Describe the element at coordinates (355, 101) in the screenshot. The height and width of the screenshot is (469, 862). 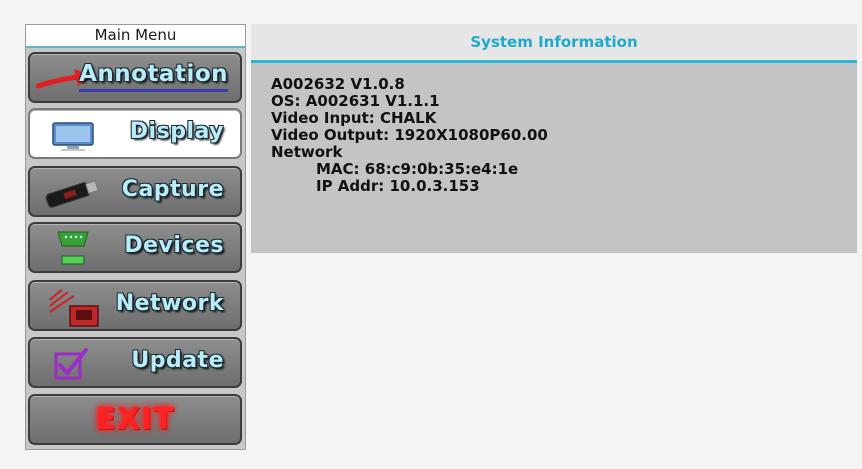
I see `os-version: OS: A002631 V1.1.1` at that location.